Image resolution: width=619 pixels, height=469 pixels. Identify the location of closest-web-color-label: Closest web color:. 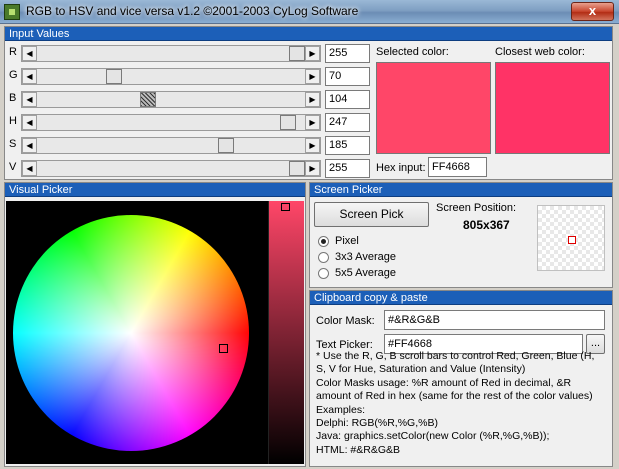
(540, 52).